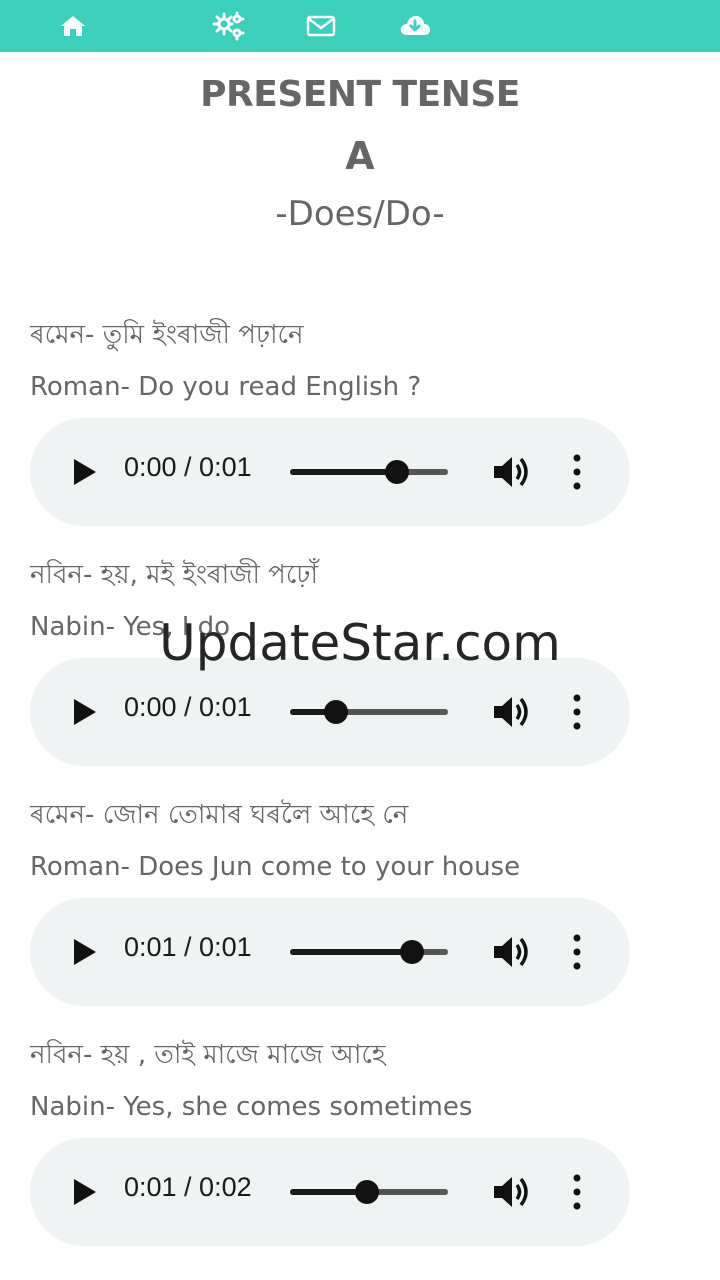 The width and height of the screenshot is (720, 1280). What do you see at coordinates (251, 1107) in the screenshot?
I see `english-line: Nabin- Yes, she comes sometimes` at bounding box center [251, 1107].